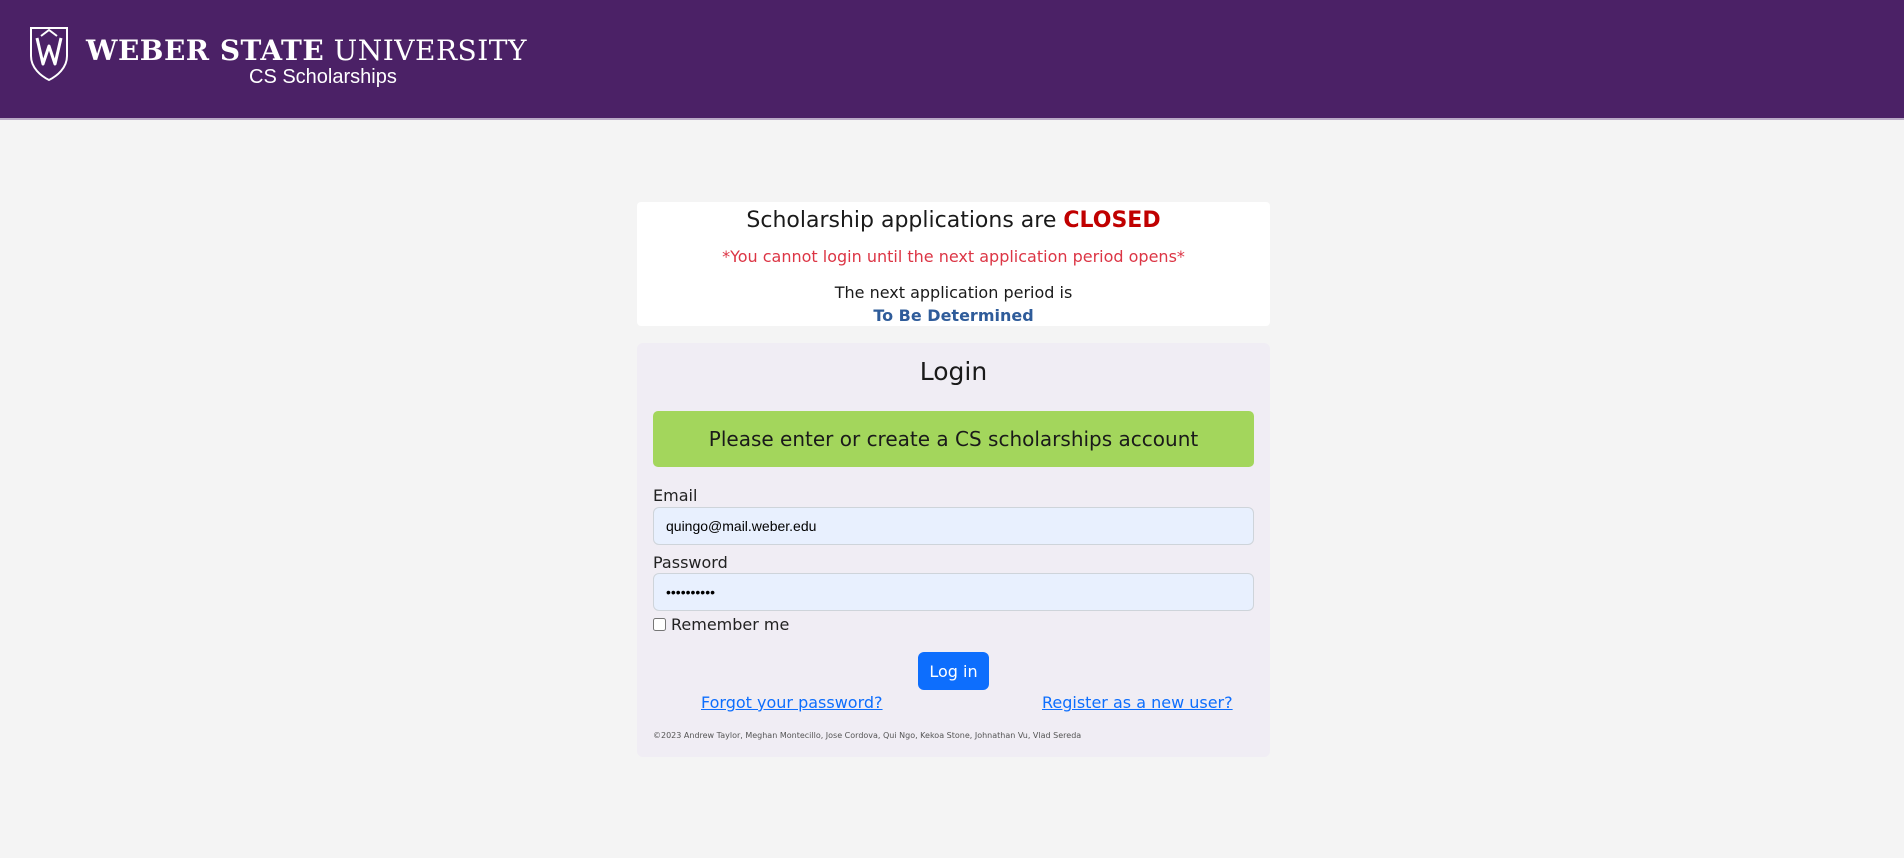 This screenshot has width=1904, height=858. I want to click on remember-me: Remember me, so click(721, 624).